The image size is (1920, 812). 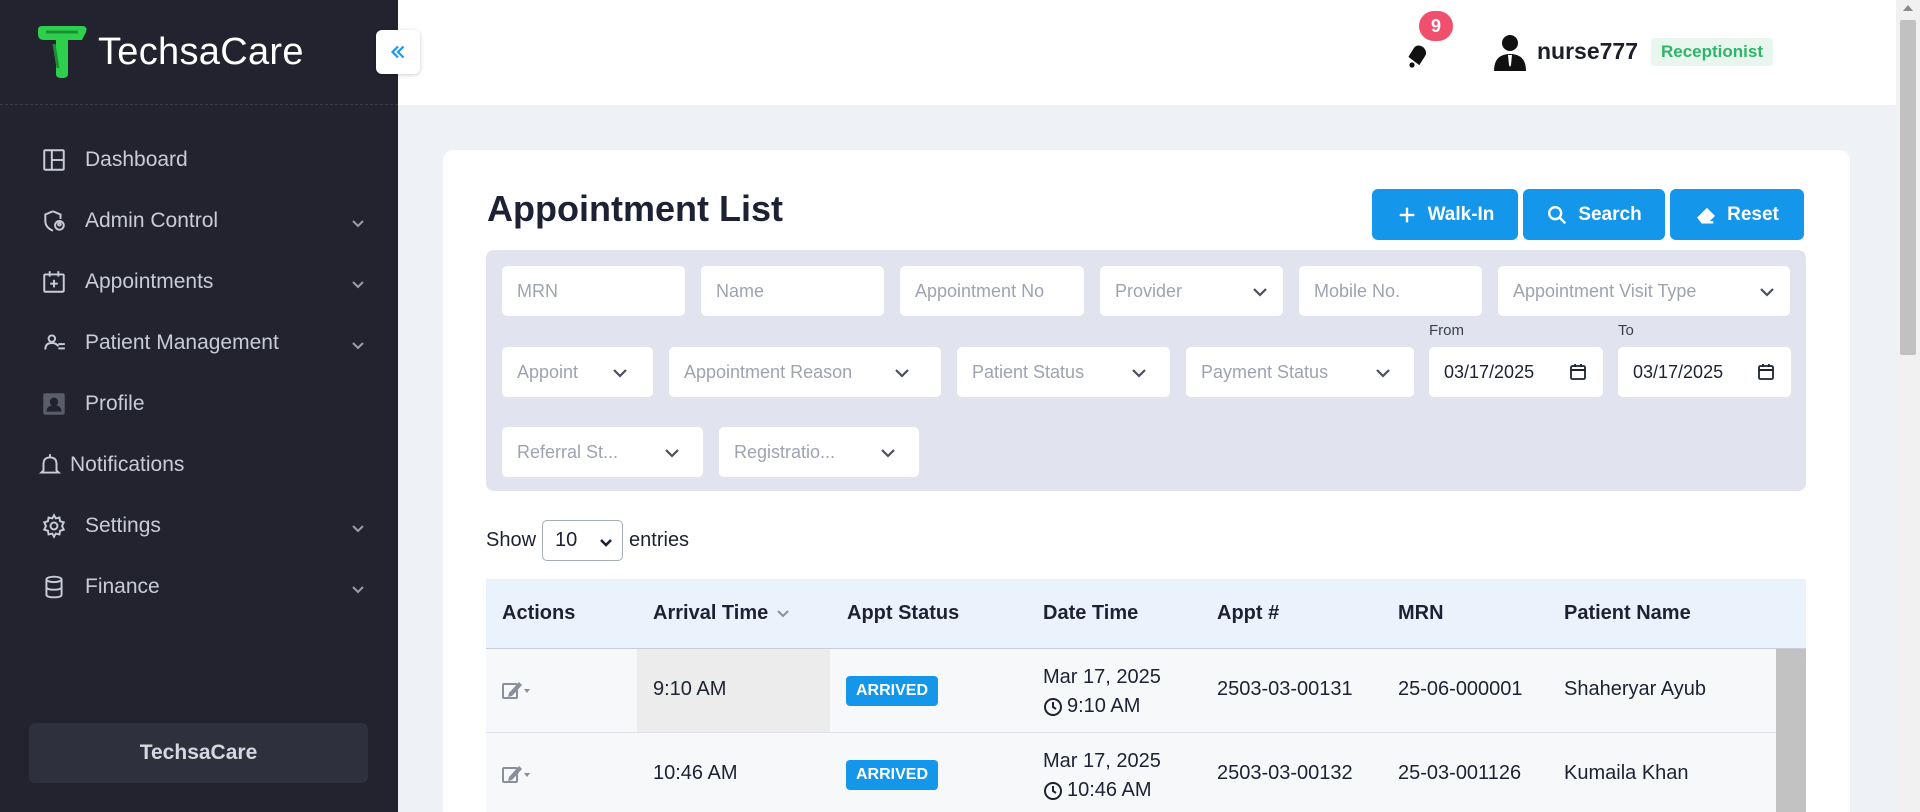 I want to click on visit-type-select: Appointment Visit Type, so click(x=1644, y=291).